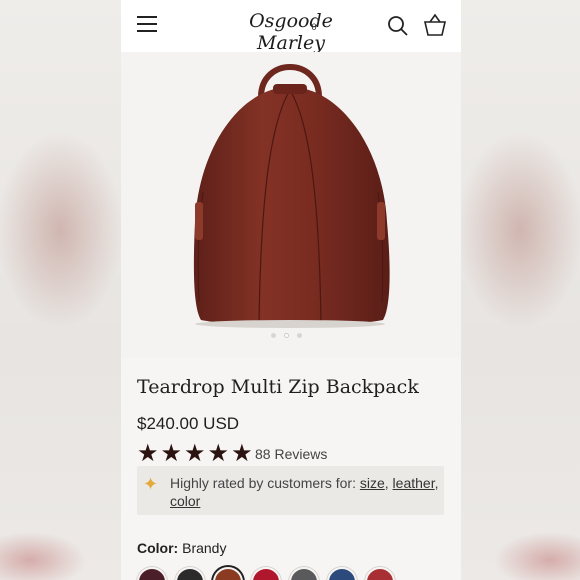 The height and width of the screenshot is (580, 580). Describe the element at coordinates (185, 501) in the screenshot. I see `highlight-tag-color: color` at that location.